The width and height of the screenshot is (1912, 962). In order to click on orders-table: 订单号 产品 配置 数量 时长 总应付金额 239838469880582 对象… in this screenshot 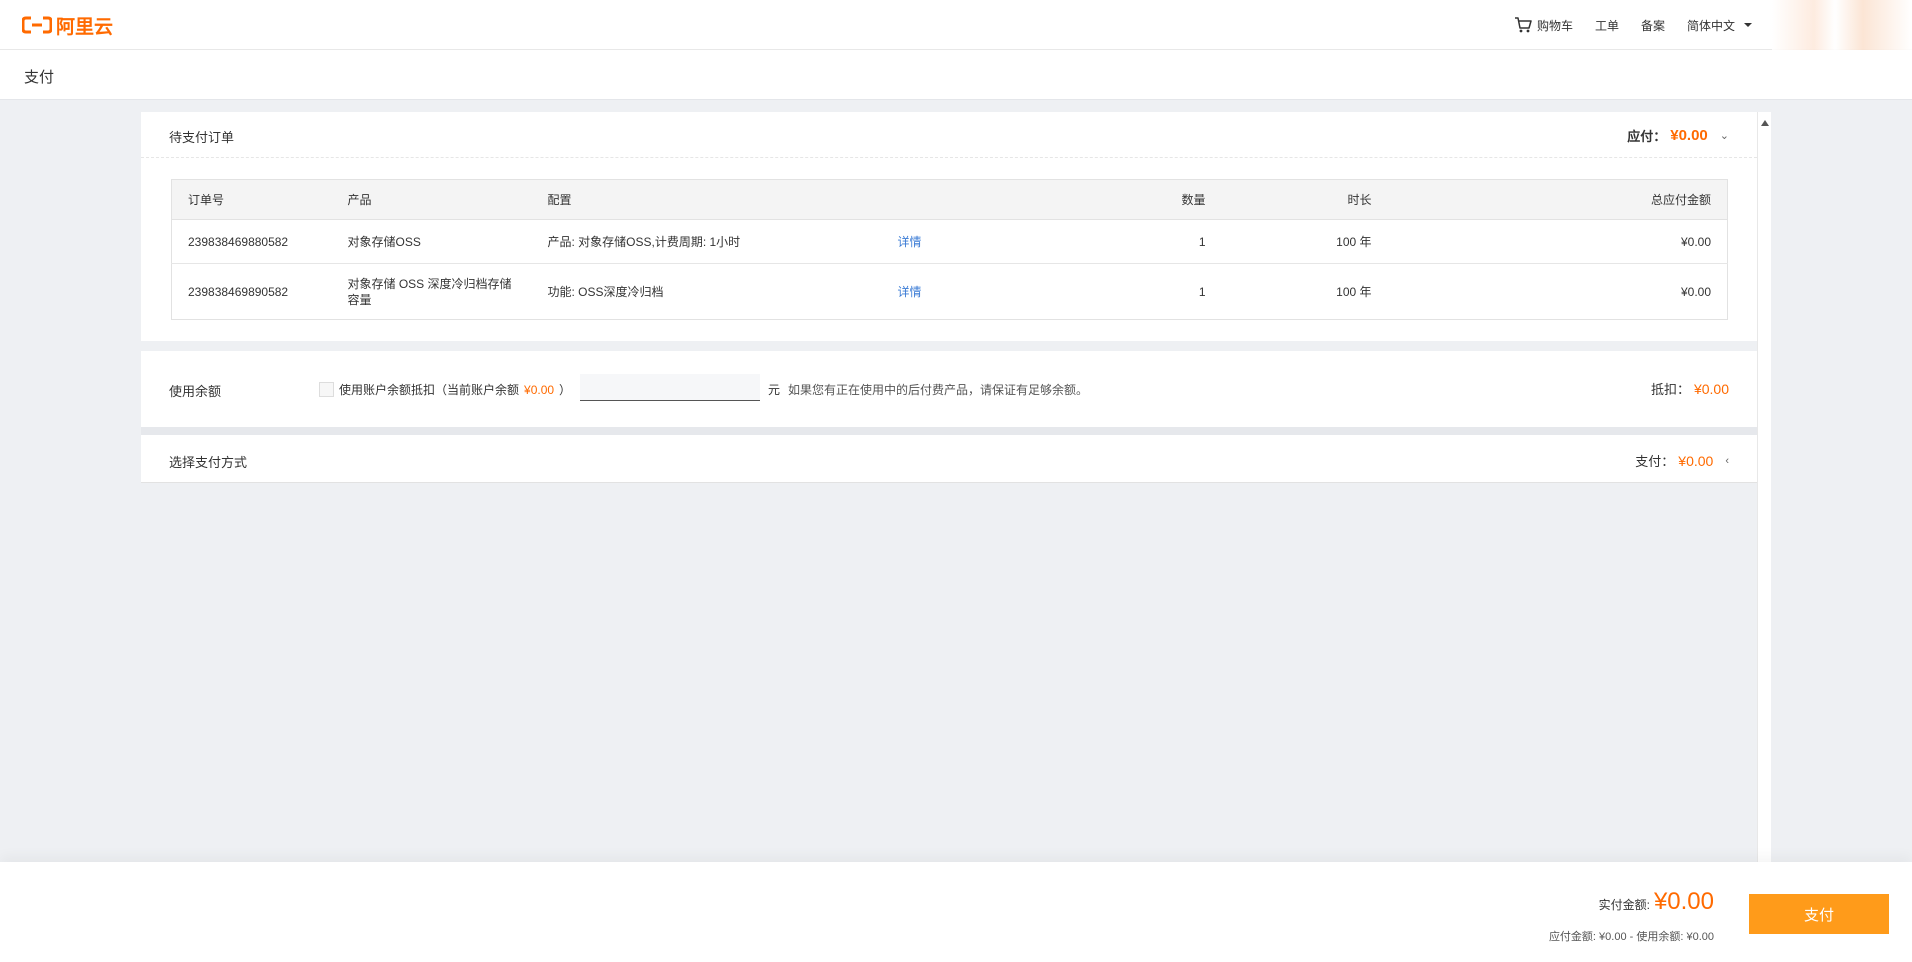, I will do `click(949, 249)`.